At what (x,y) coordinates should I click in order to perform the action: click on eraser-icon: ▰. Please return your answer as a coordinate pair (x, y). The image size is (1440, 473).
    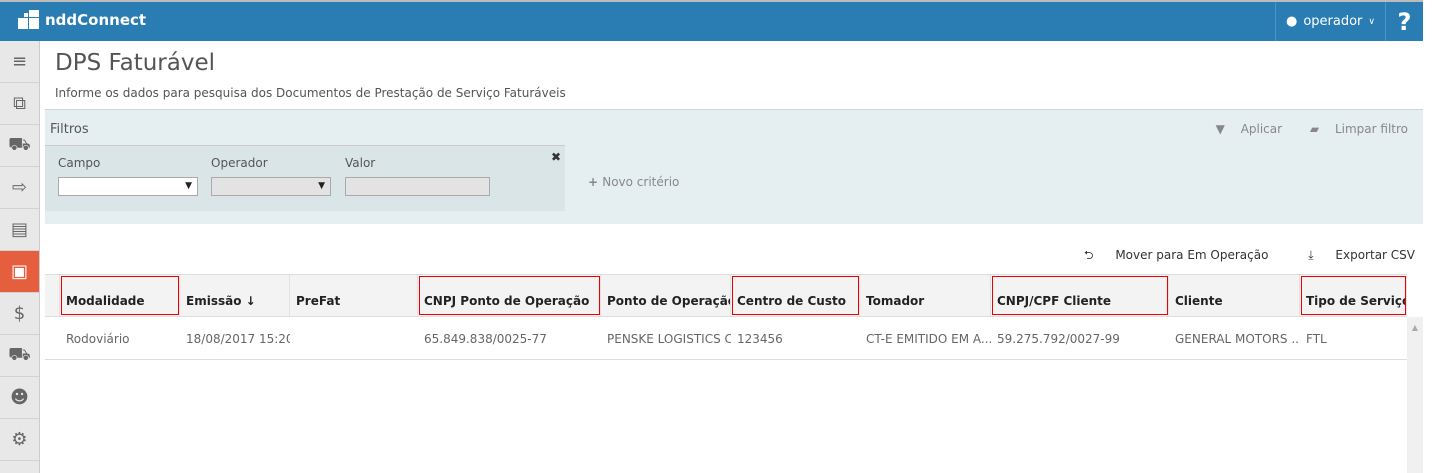
    Looking at the image, I should click on (1316, 129).